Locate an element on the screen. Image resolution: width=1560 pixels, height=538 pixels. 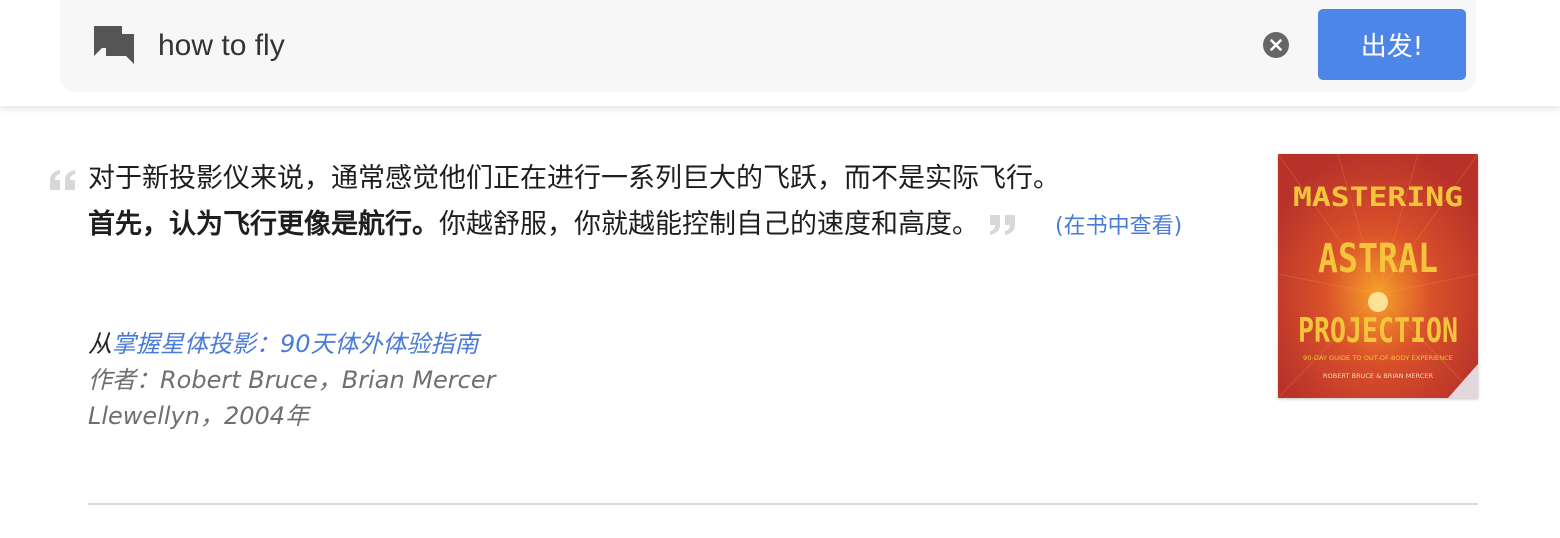
cover-title-line2: ASTRAL is located at coordinates (1378, 259).